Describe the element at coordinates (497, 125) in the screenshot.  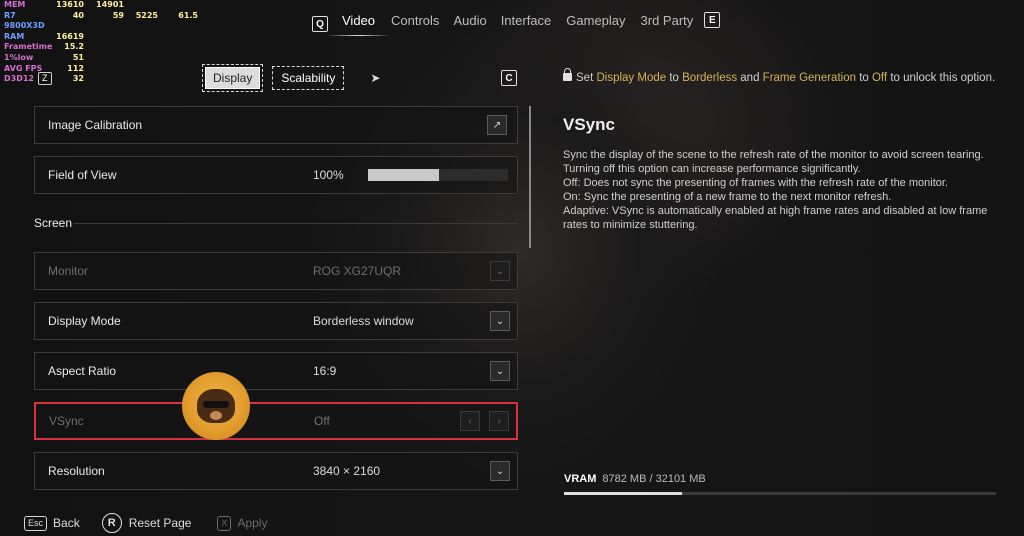
I see `external-link-icon: ↗` at that location.